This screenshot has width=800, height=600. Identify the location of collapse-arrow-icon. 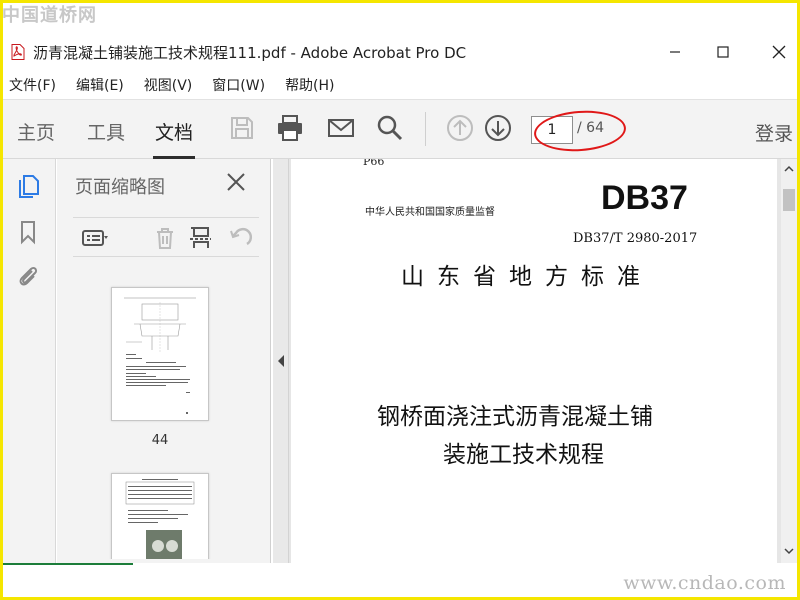
(281, 361).